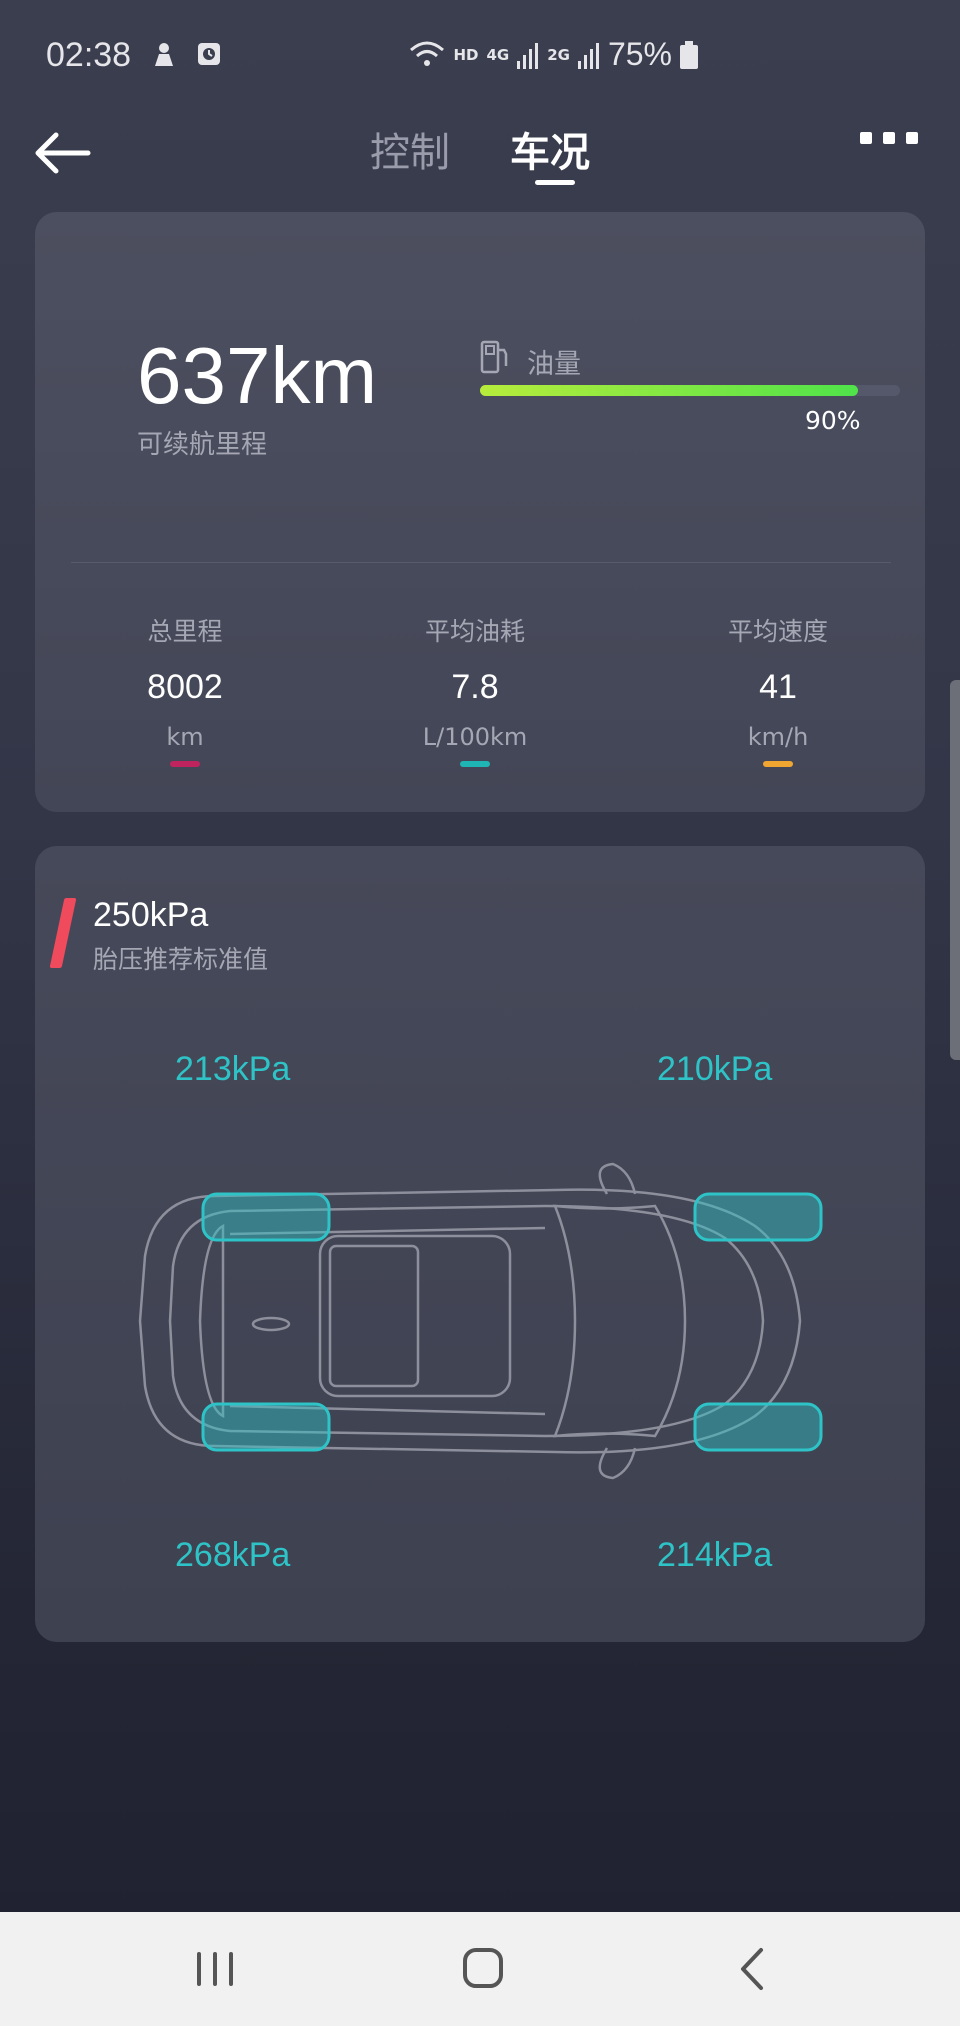 The height and width of the screenshot is (2026, 960). What do you see at coordinates (185, 687) in the screenshot?
I see `stat-value: 8002` at bounding box center [185, 687].